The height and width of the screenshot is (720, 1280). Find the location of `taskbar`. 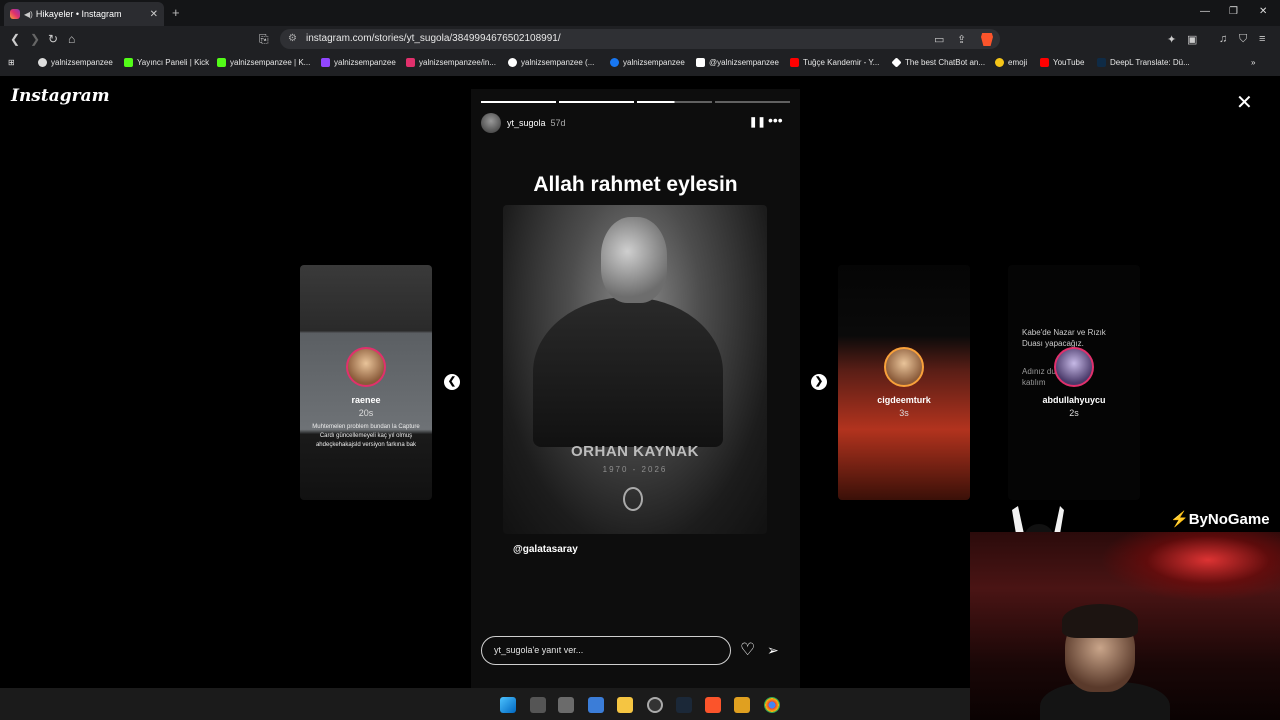

taskbar is located at coordinates (485, 704).